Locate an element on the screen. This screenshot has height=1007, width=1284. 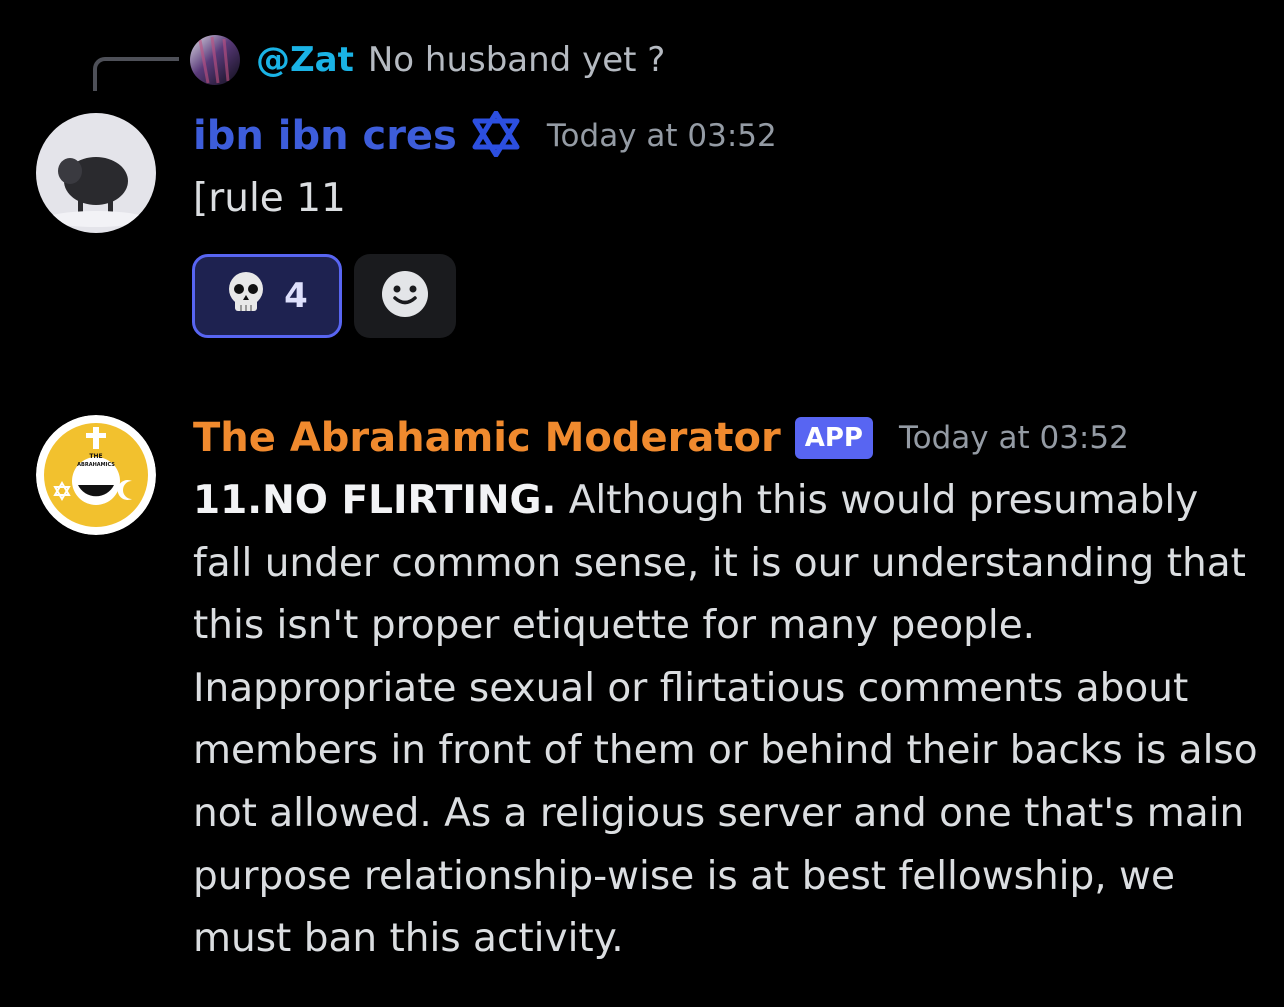
app-badge: APP is located at coordinates (833, 438).